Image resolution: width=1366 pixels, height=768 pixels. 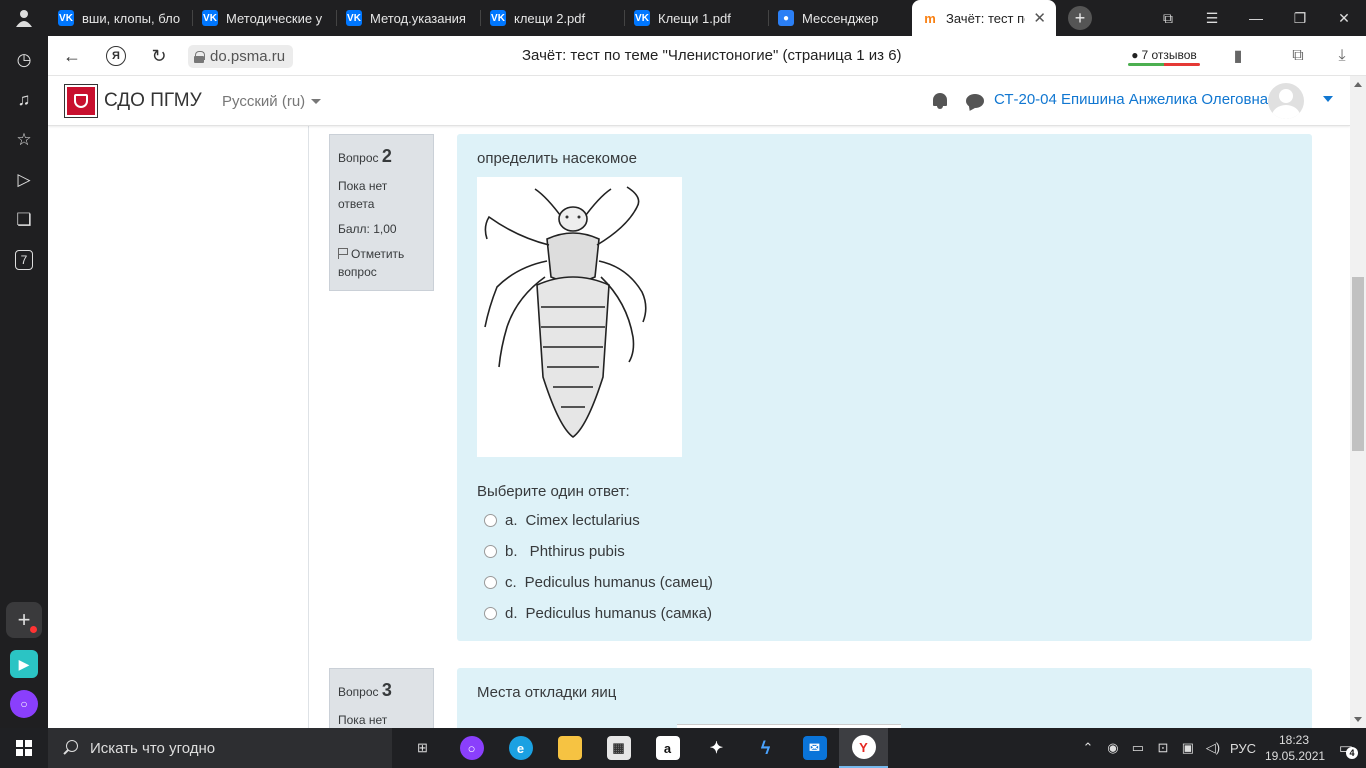 I want to click on task-view-icon: ⊞, so click(x=422, y=748).